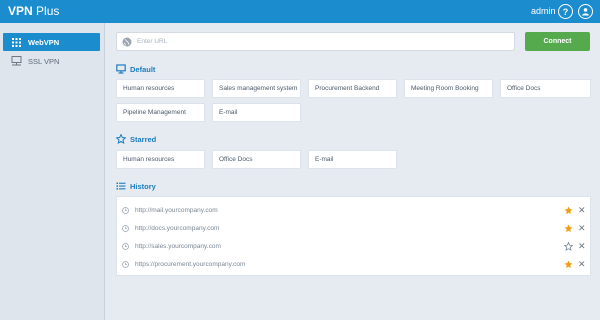 This screenshot has height=320, width=600. I want to click on user-name: admin, so click(543, 11).